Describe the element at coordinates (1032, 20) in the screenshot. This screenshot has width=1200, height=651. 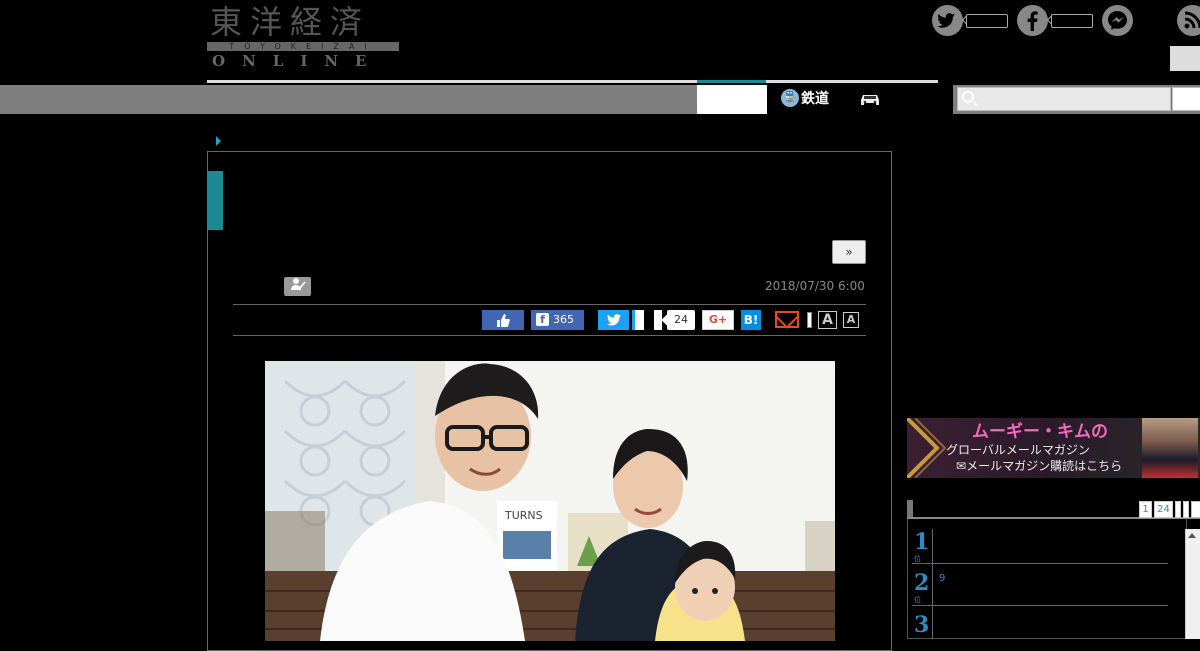
I see `facebook-icon` at that location.